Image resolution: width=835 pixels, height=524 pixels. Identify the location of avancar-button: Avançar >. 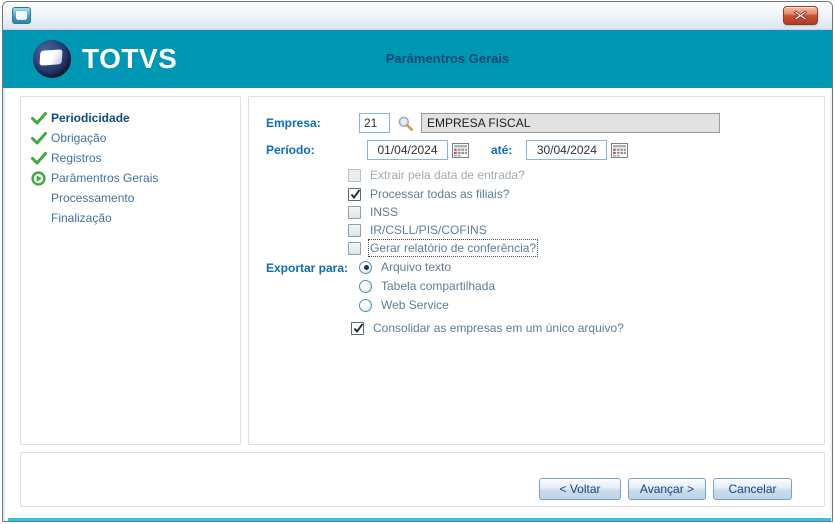
(667, 489).